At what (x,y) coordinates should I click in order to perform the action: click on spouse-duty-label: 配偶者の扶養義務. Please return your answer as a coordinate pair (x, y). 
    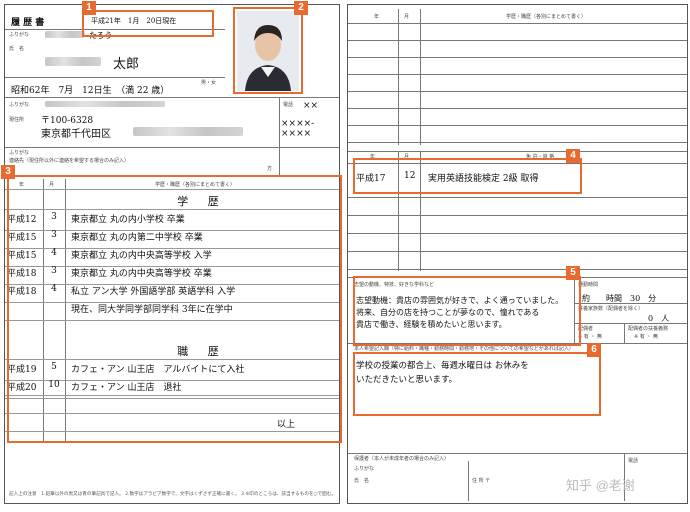
    Looking at the image, I should click on (648, 329).